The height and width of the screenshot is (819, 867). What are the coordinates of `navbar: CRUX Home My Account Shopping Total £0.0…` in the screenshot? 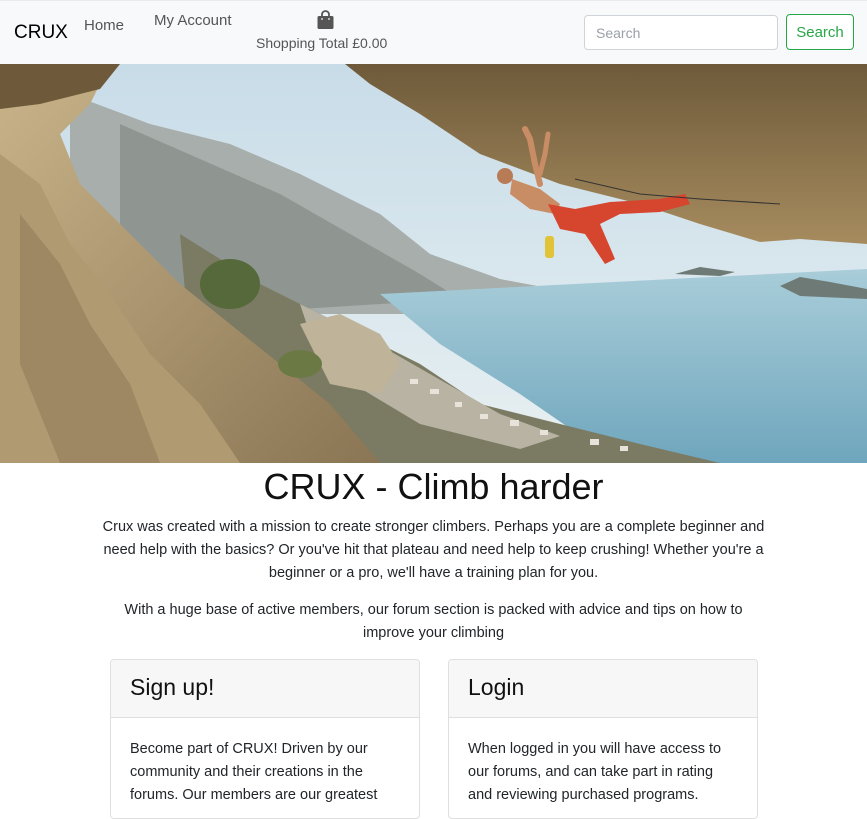 It's located at (433, 32).